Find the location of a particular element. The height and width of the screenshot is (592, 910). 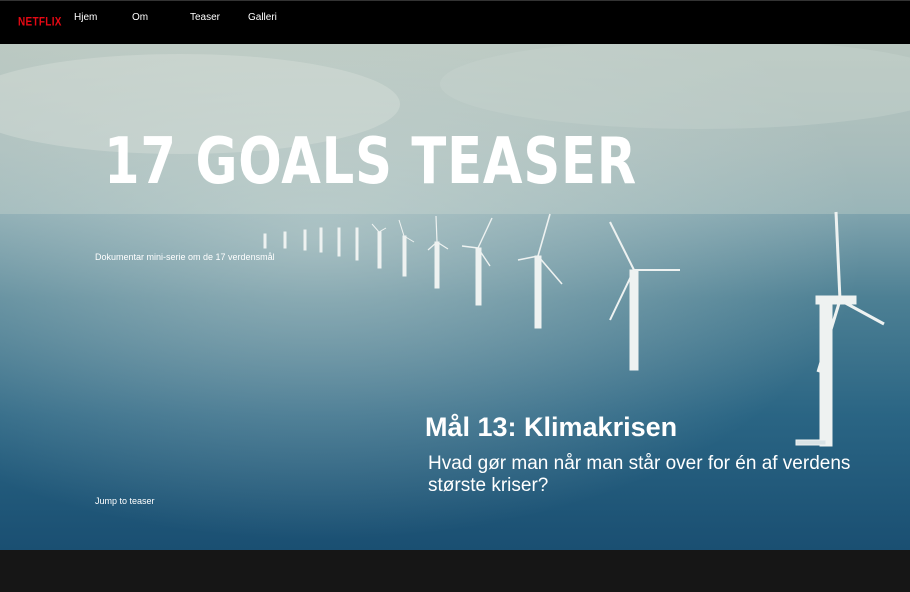

footer-bar is located at coordinates (455, 571).